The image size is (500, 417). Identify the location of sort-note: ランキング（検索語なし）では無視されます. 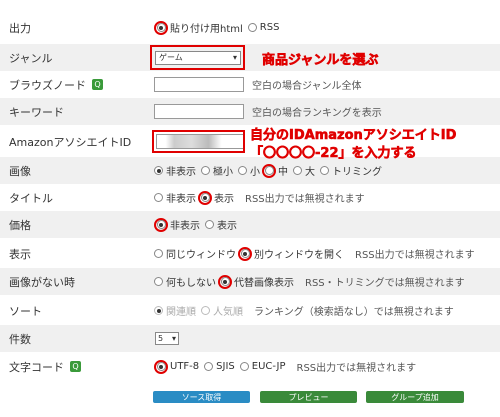
(354, 312).